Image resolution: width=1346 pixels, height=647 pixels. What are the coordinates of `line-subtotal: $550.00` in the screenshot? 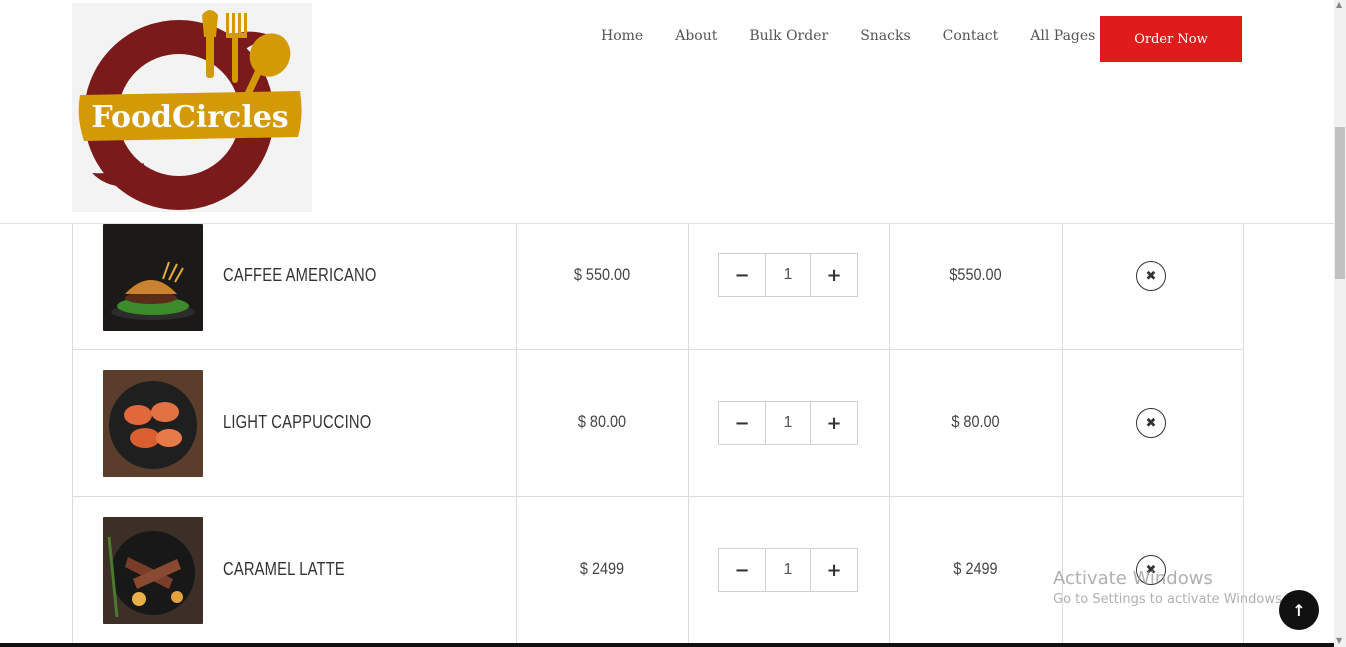 It's located at (975, 274).